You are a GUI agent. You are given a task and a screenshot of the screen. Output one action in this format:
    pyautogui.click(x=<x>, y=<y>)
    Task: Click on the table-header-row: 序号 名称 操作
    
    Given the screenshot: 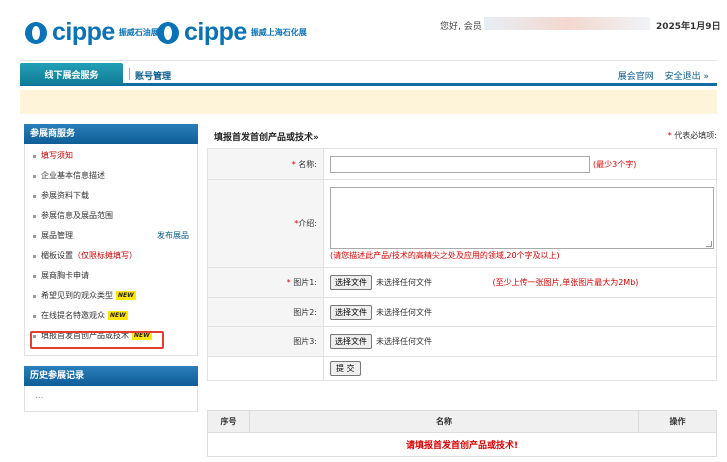 What is the action you would take?
    pyautogui.click(x=462, y=421)
    